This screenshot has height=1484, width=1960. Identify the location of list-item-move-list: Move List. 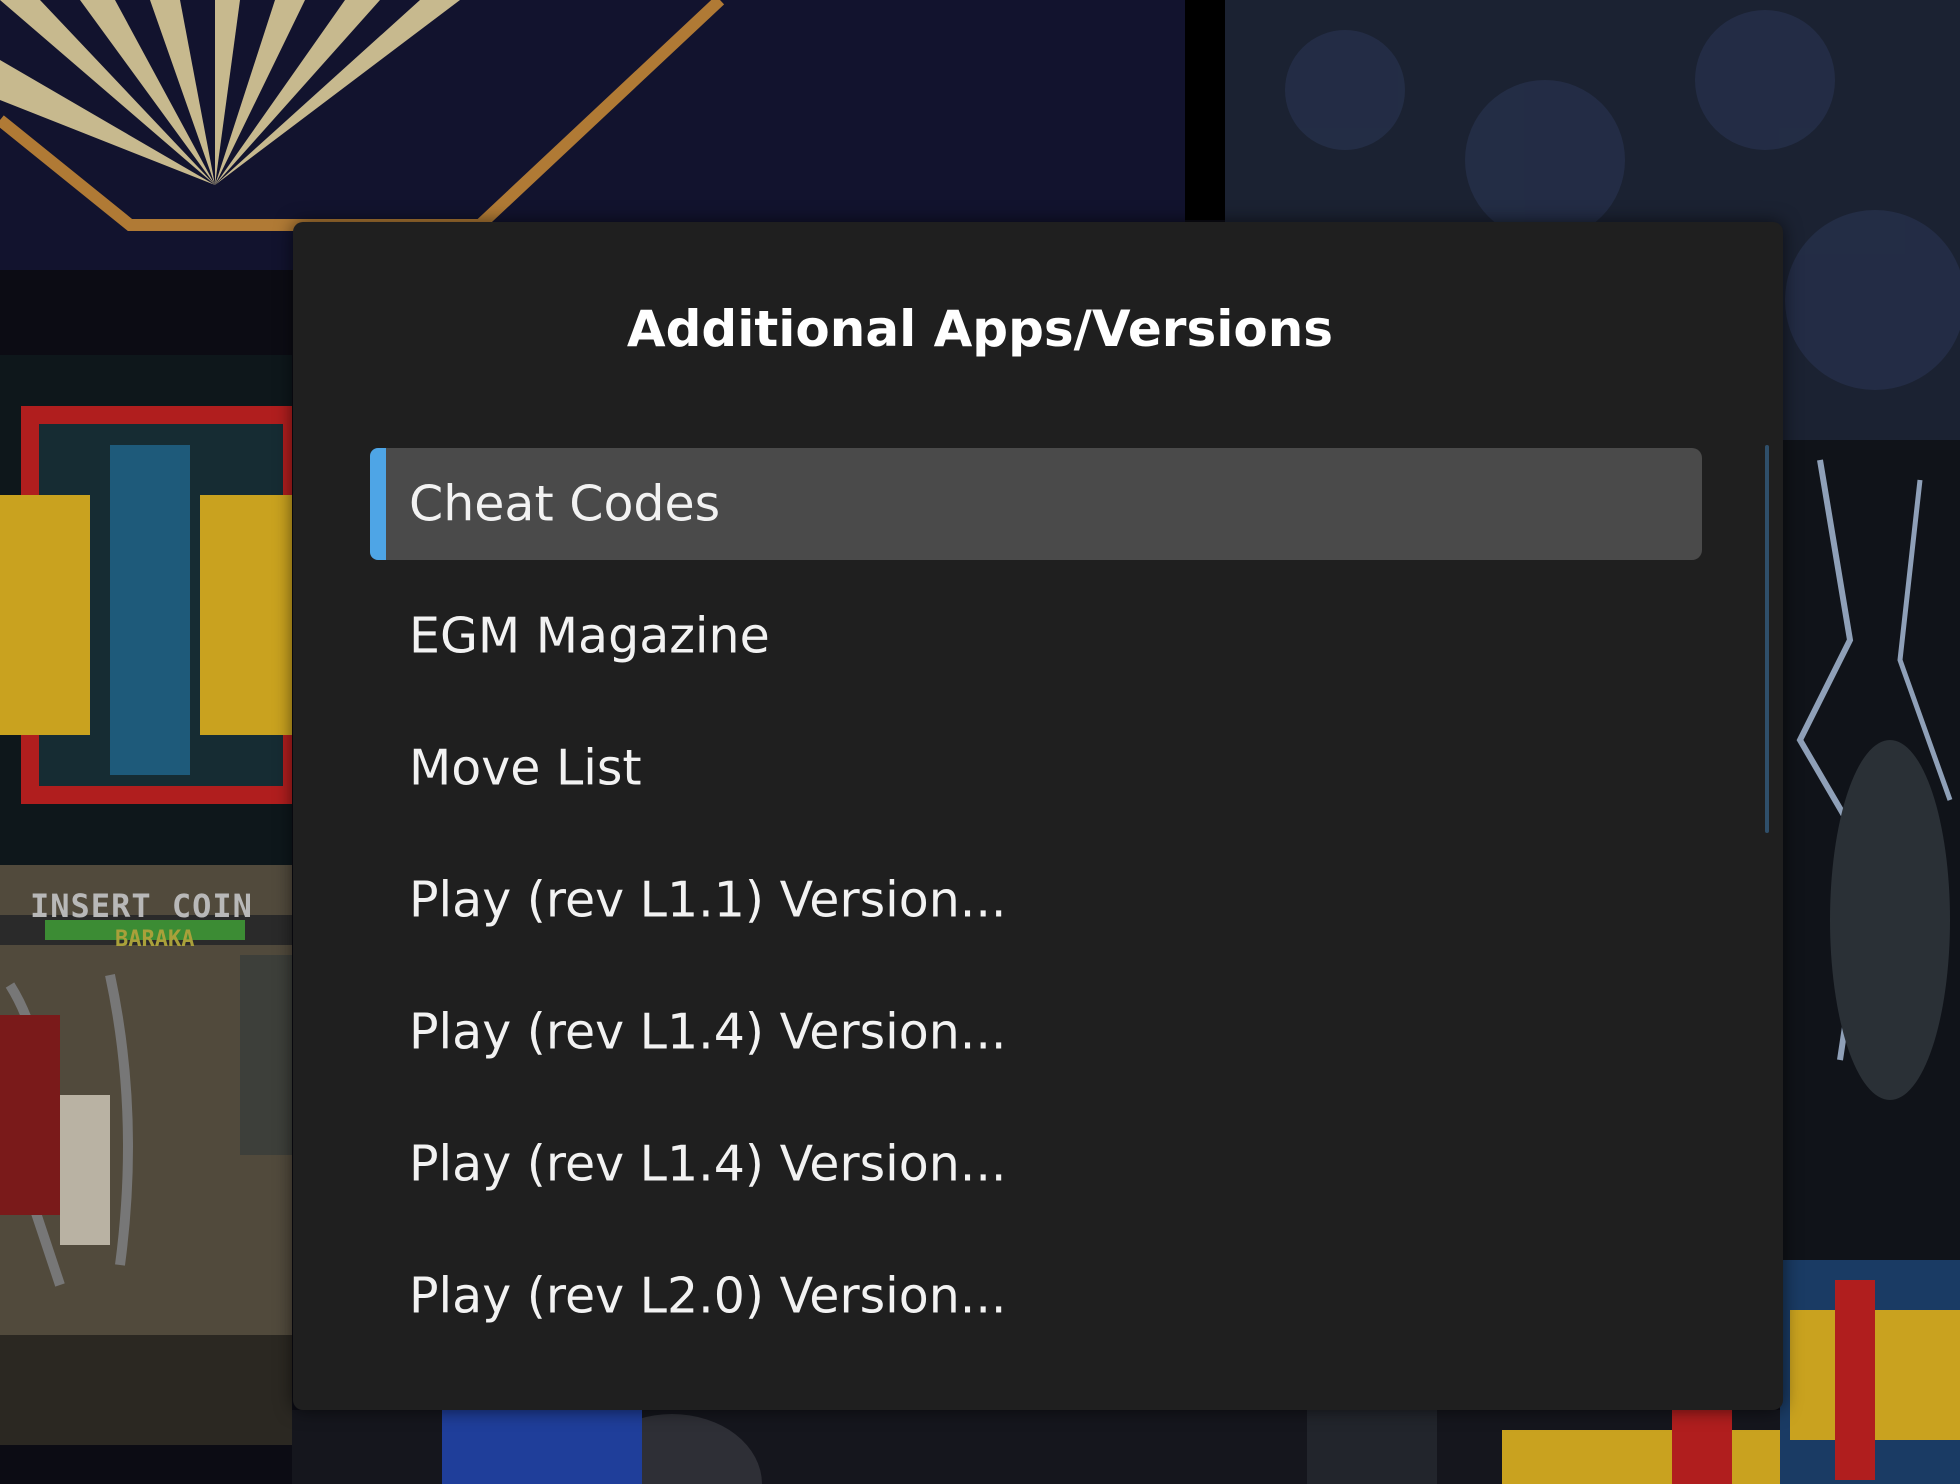
(1036, 768).